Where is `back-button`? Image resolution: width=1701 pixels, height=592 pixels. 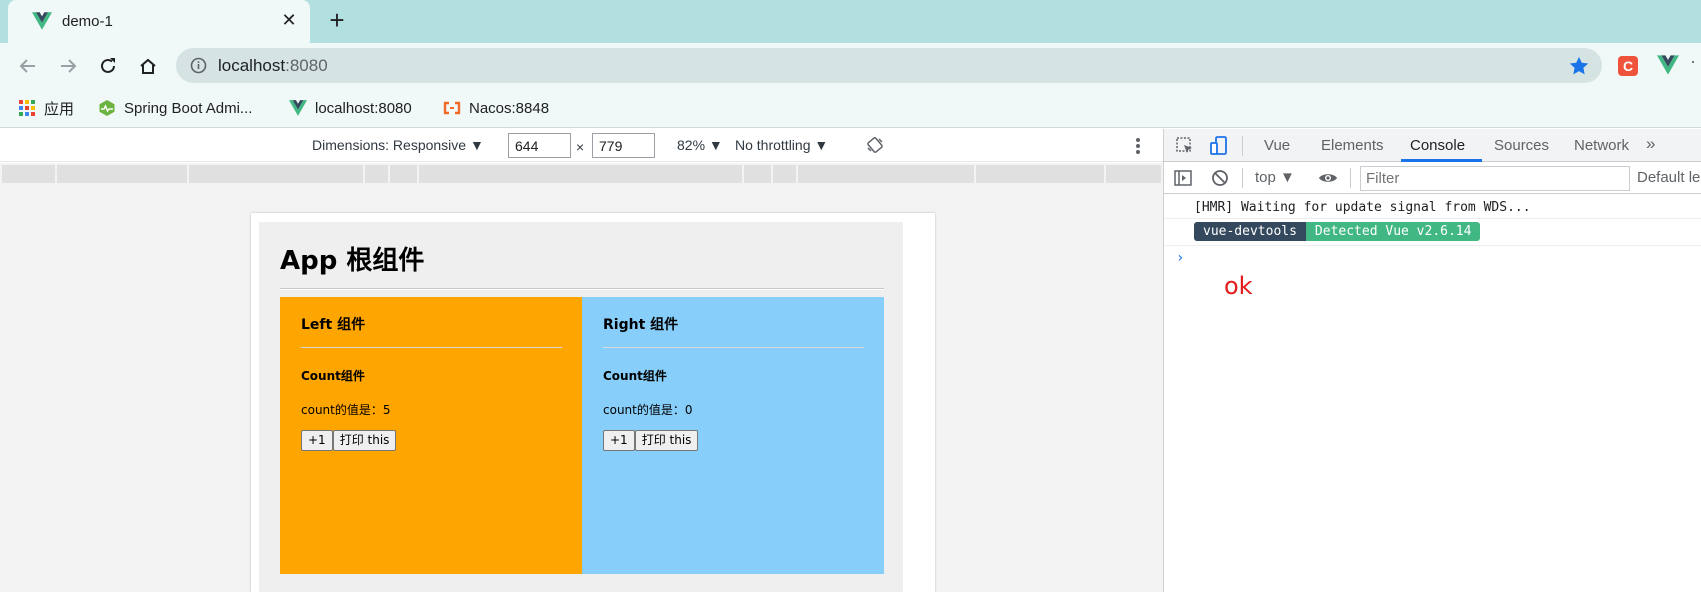 back-button is located at coordinates (28, 66).